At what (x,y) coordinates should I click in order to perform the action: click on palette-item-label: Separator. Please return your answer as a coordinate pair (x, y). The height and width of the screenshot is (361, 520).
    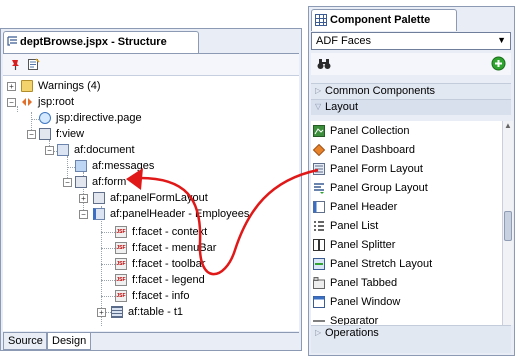
    Looking at the image, I should click on (354, 320).